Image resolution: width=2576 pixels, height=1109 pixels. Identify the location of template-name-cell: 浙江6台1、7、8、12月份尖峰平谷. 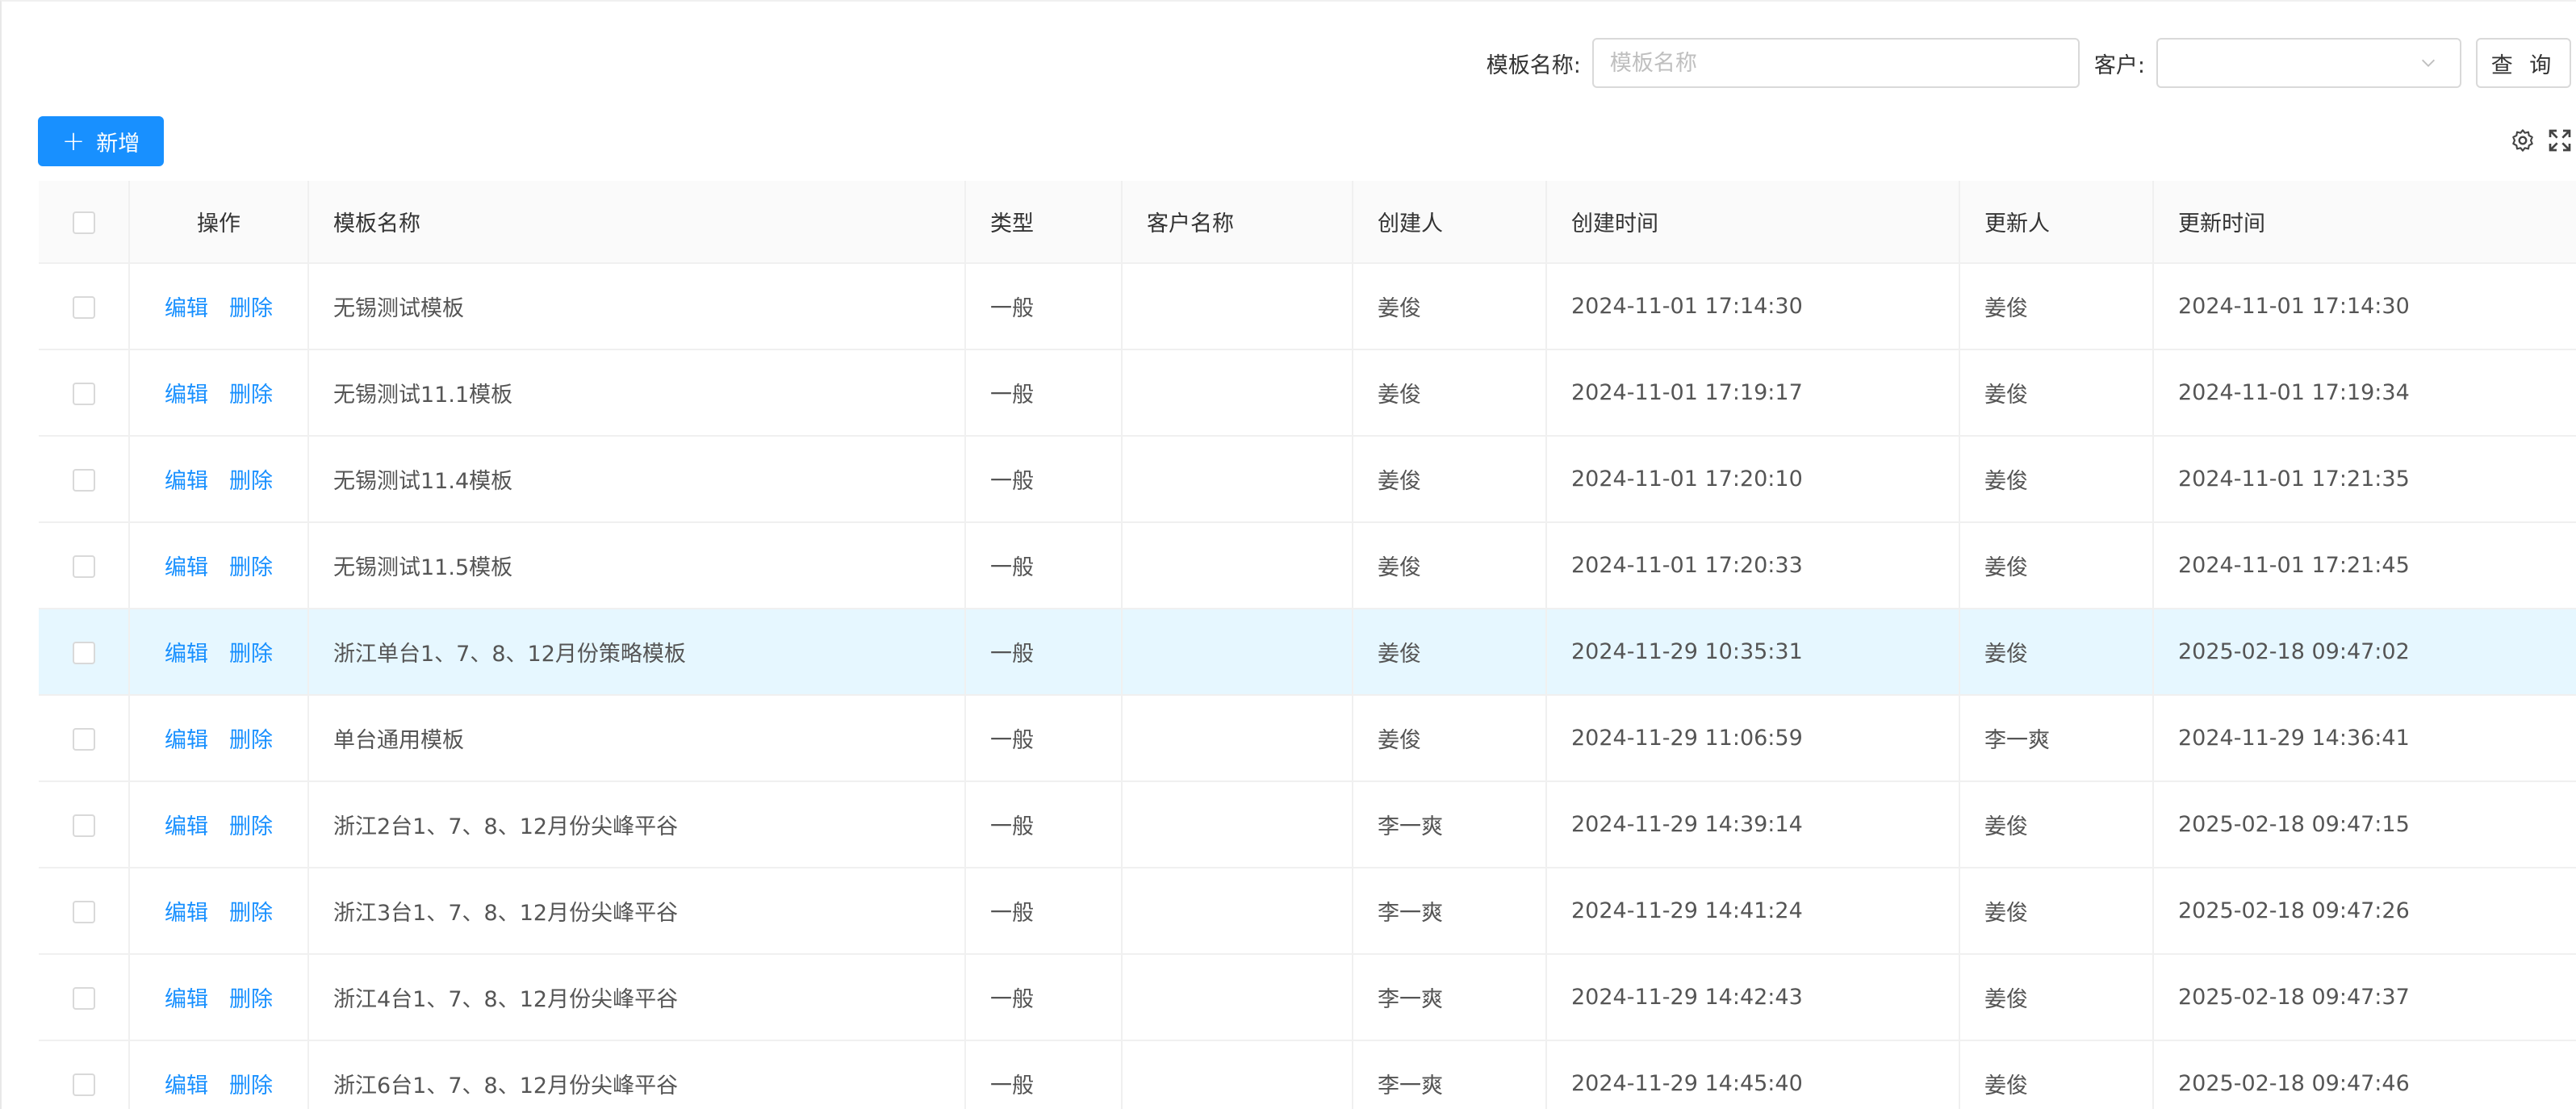
(637, 1074).